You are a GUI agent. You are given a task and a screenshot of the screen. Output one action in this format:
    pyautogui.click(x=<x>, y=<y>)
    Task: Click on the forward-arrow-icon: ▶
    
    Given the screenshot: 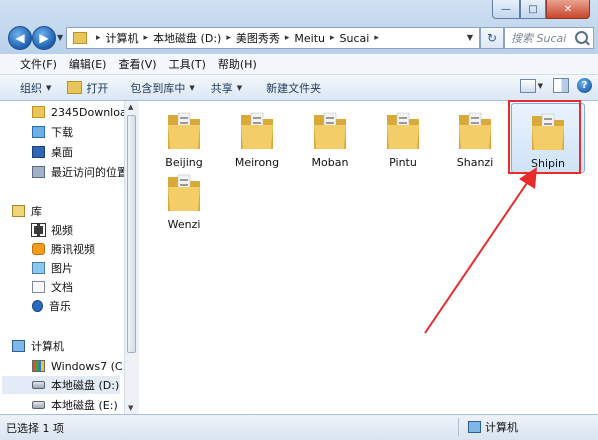 What is the action you would take?
    pyautogui.click(x=44, y=38)
    